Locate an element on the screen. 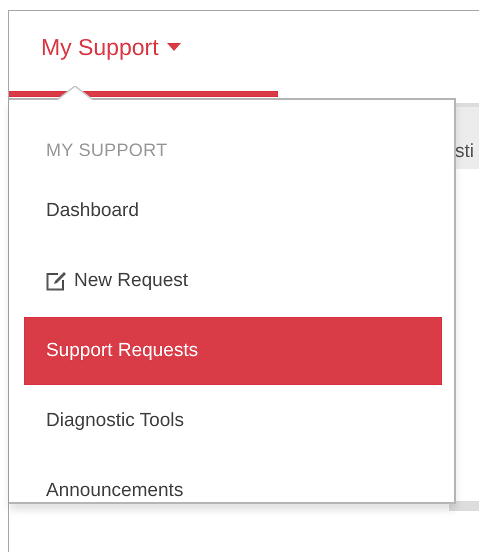 This screenshot has height=552, width=479. menu-header: MY SUPPORT is located at coordinates (106, 150).